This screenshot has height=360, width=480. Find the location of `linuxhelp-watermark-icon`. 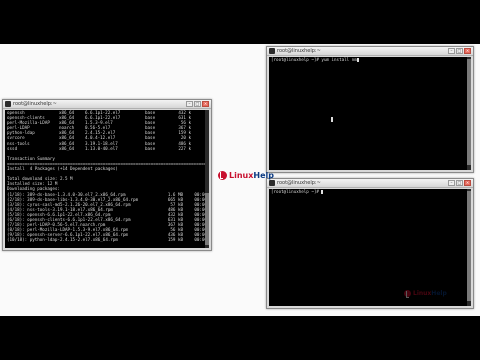

linuxhelp-watermark-icon is located at coordinates (407, 294).